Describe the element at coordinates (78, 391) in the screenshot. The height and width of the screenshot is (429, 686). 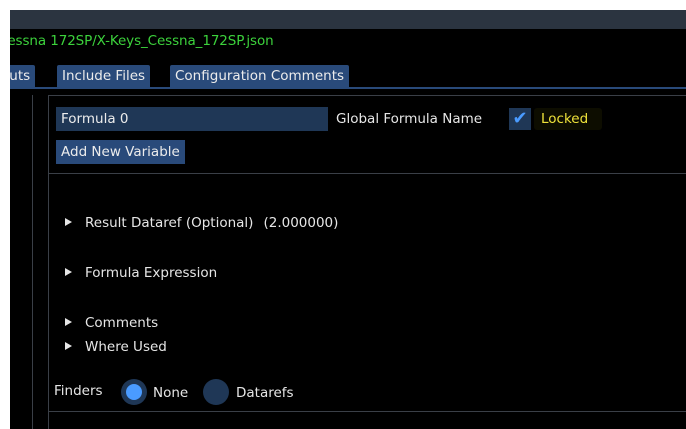
I see `finders-label: Finders` at that location.